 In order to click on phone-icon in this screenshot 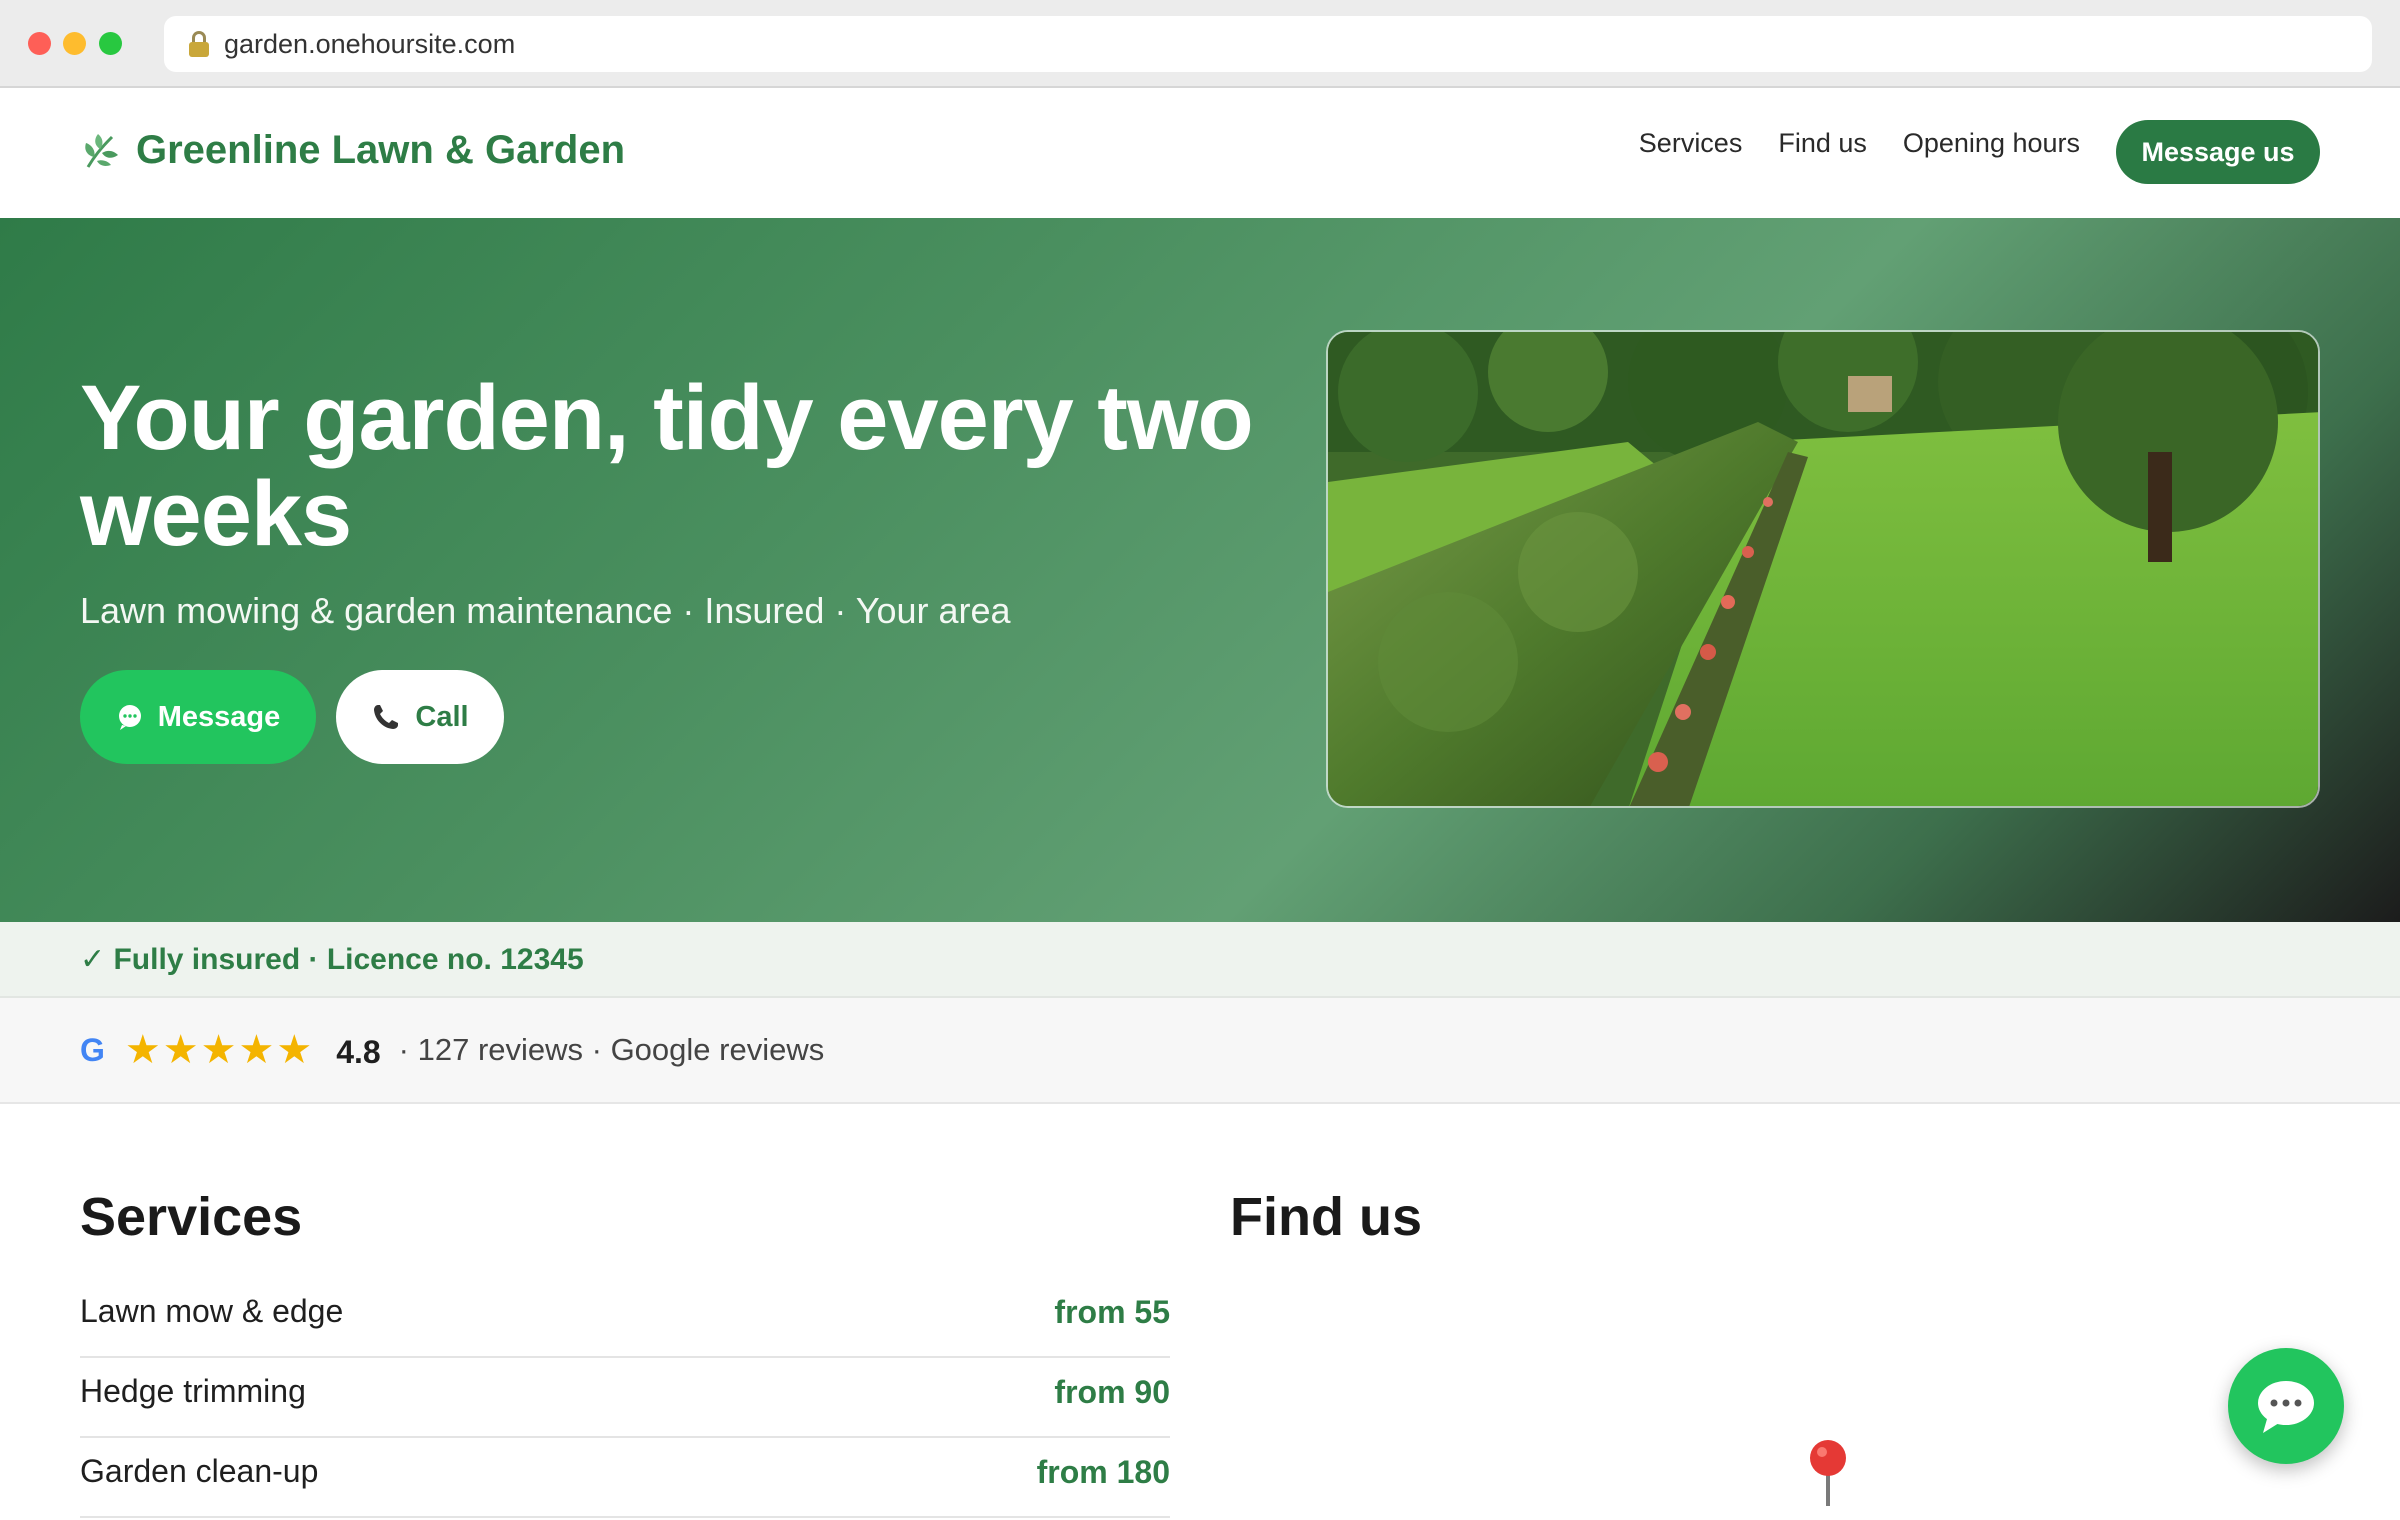, I will do `click(386, 717)`.